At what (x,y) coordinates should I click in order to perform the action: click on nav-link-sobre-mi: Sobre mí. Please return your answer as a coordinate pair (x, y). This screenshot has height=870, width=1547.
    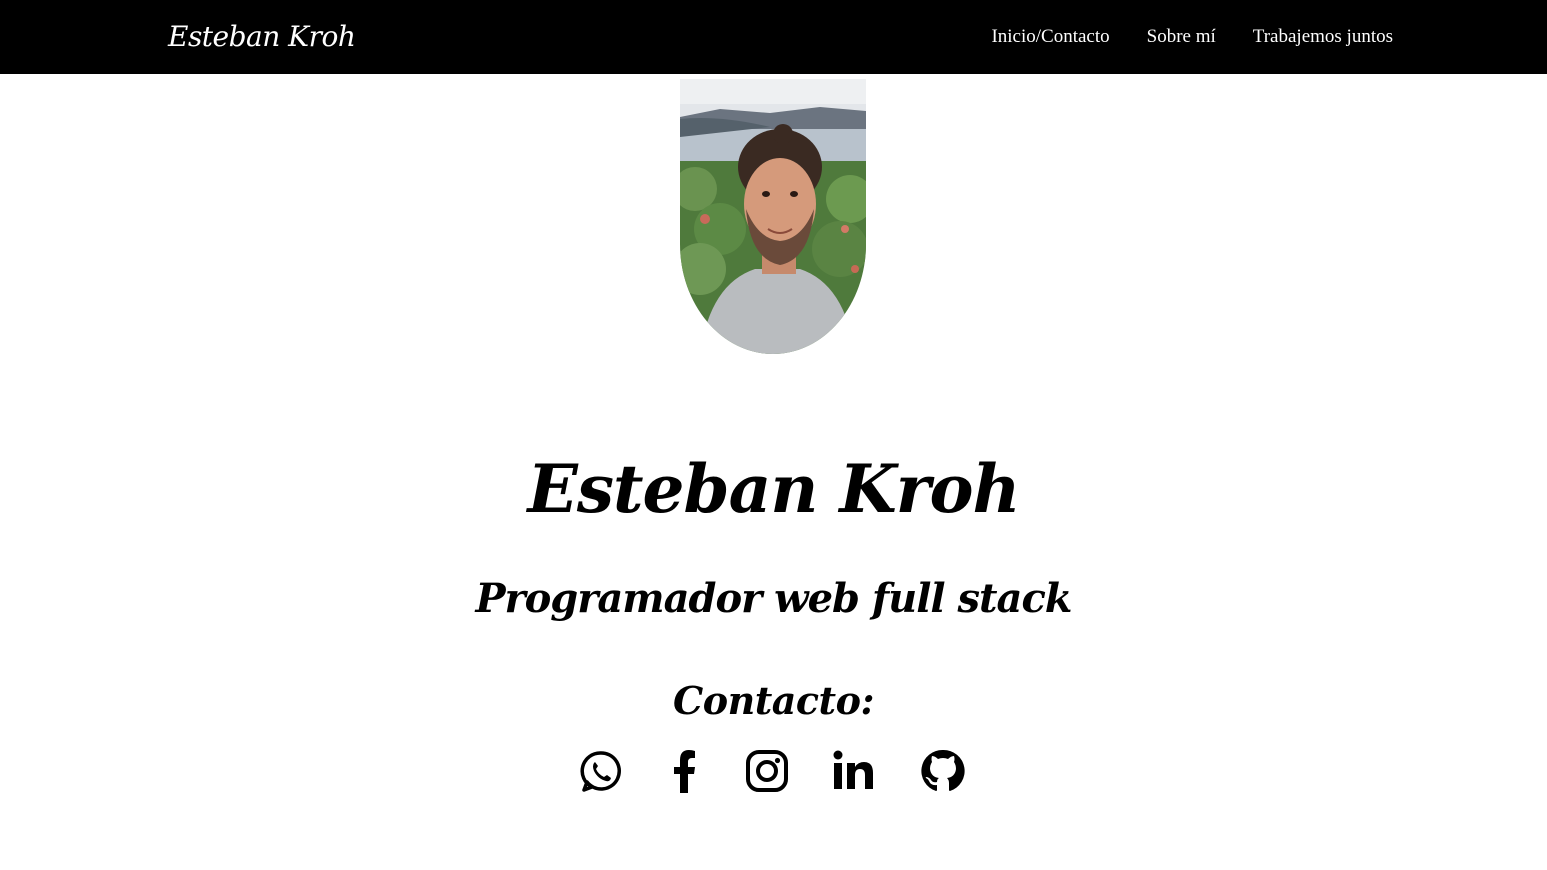
    Looking at the image, I should click on (1181, 37).